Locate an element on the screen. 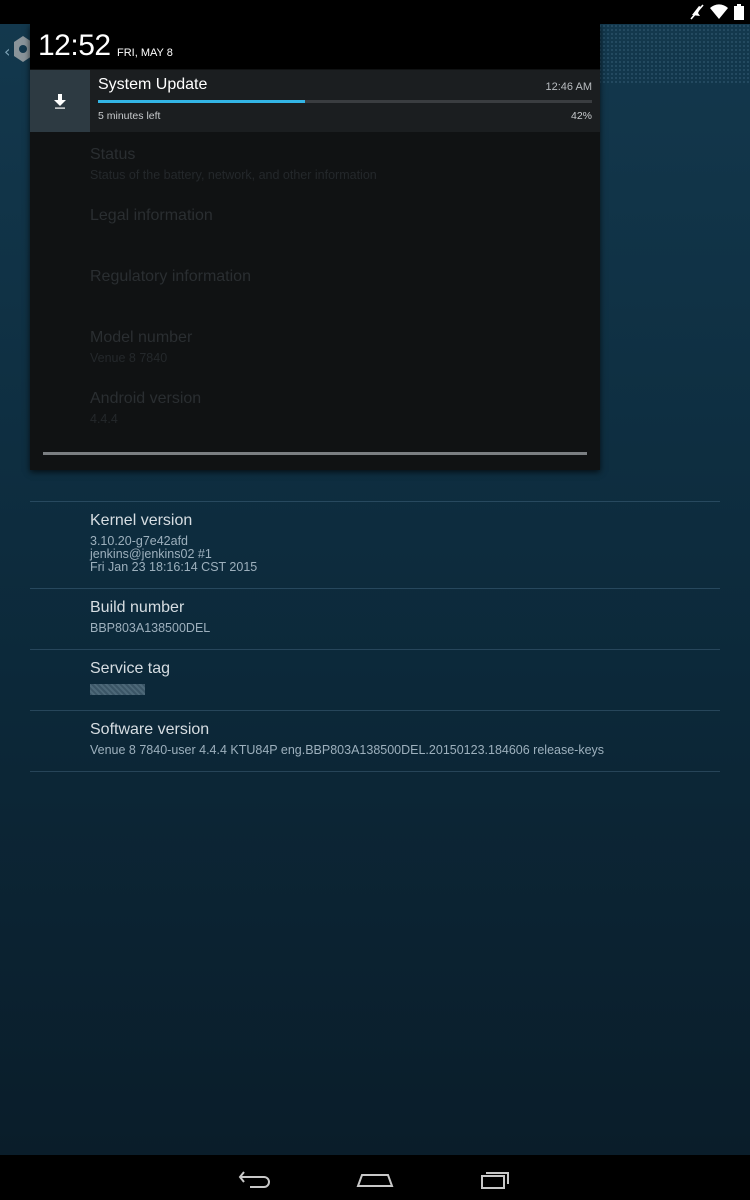 The image size is (750, 1200). settings-item-title: Status is located at coordinates (113, 154).